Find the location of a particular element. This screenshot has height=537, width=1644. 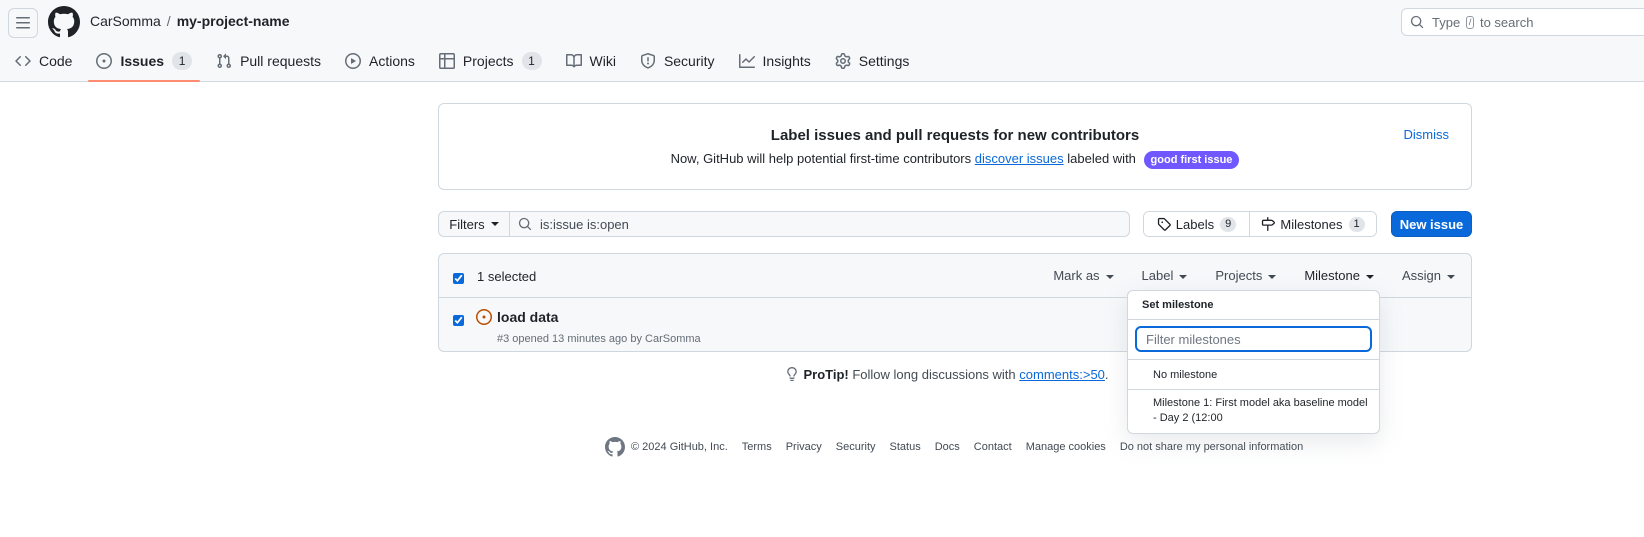

tab-label: Wiki is located at coordinates (602, 61).